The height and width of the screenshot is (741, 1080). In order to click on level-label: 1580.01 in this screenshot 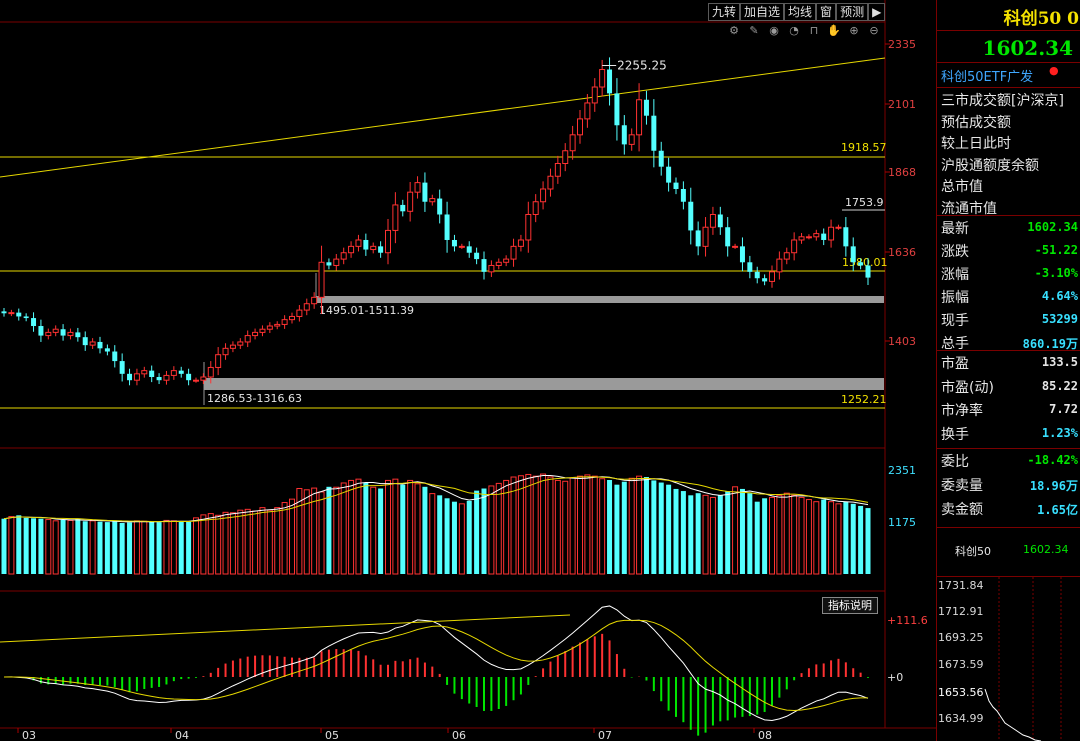, I will do `click(865, 262)`.